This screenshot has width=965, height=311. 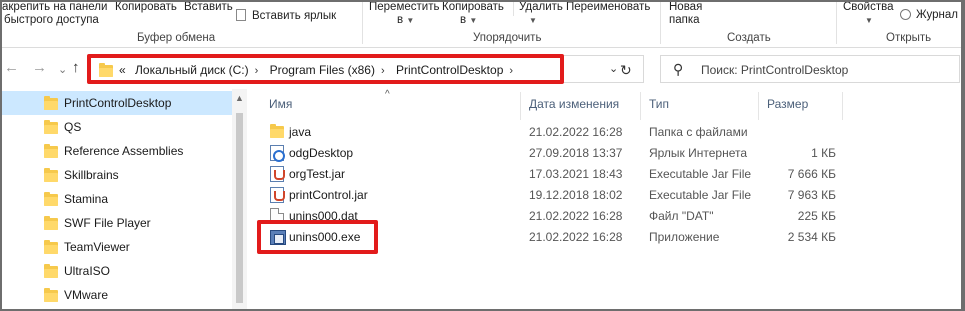 What do you see at coordinates (449, 70) in the screenshot?
I see `breadcrumb-printcontroldesktop: PrintControlDesktop` at bounding box center [449, 70].